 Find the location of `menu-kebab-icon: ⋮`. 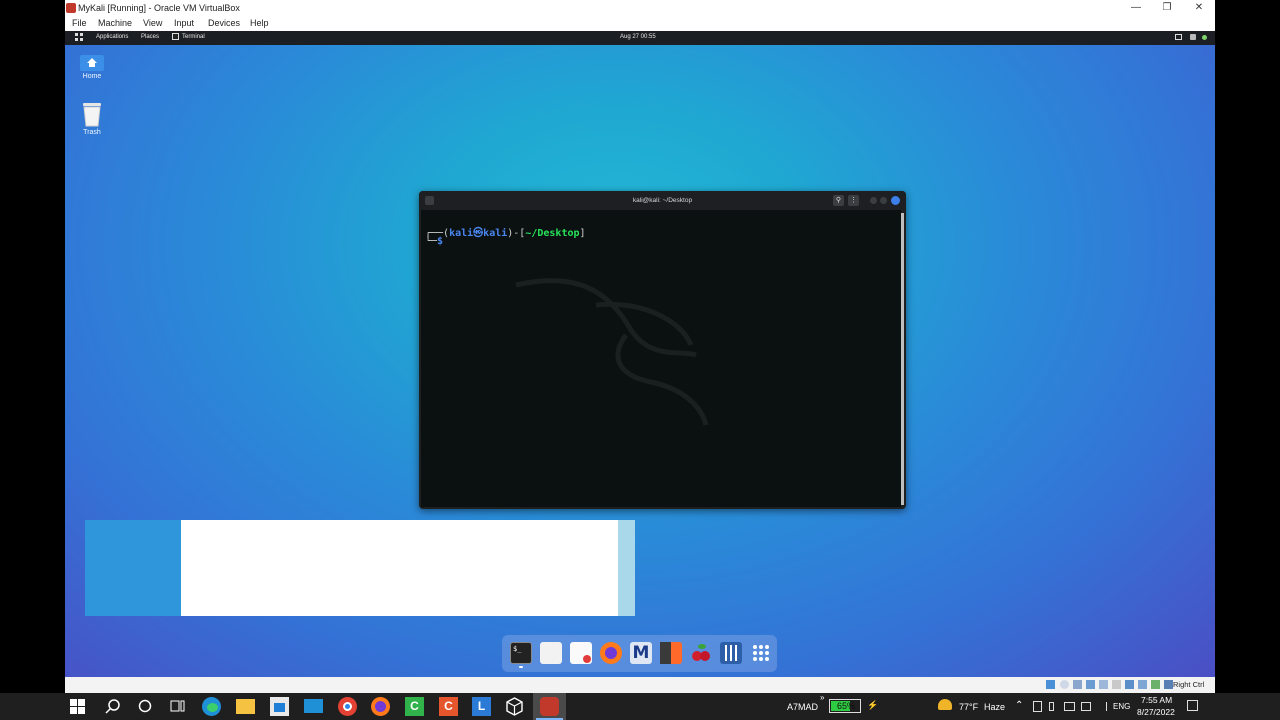

menu-kebab-icon: ⋮ is located at coordinates (853, 200).